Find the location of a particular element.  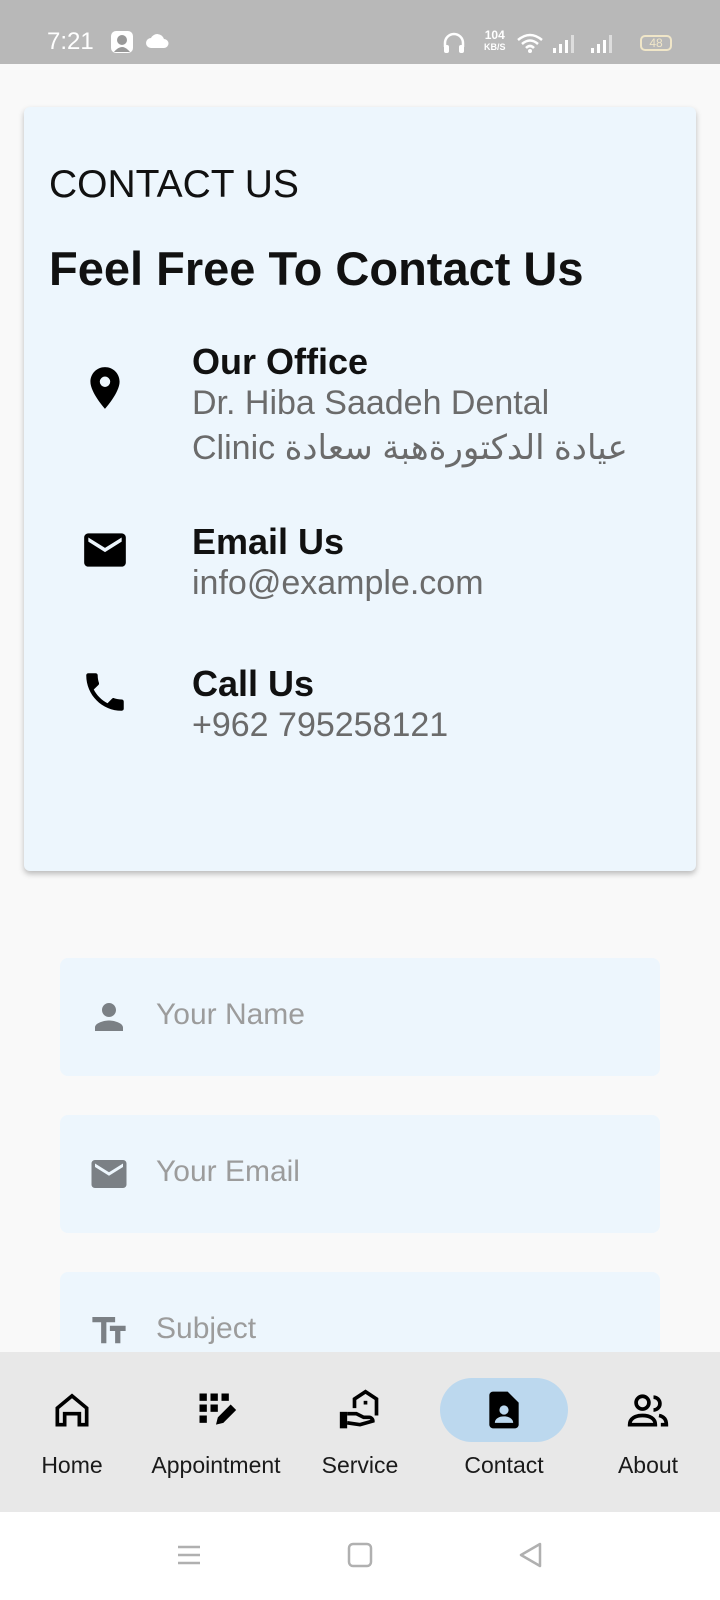

status-time: 7:21 is located at coordinates (70, 41).